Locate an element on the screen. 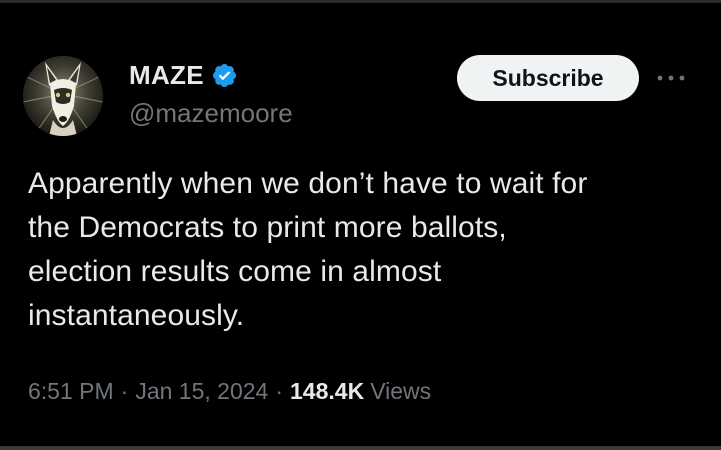 The height and width of the screenshot is (450, 721). views-count: 148.4K is located at coordinates (327, 391).